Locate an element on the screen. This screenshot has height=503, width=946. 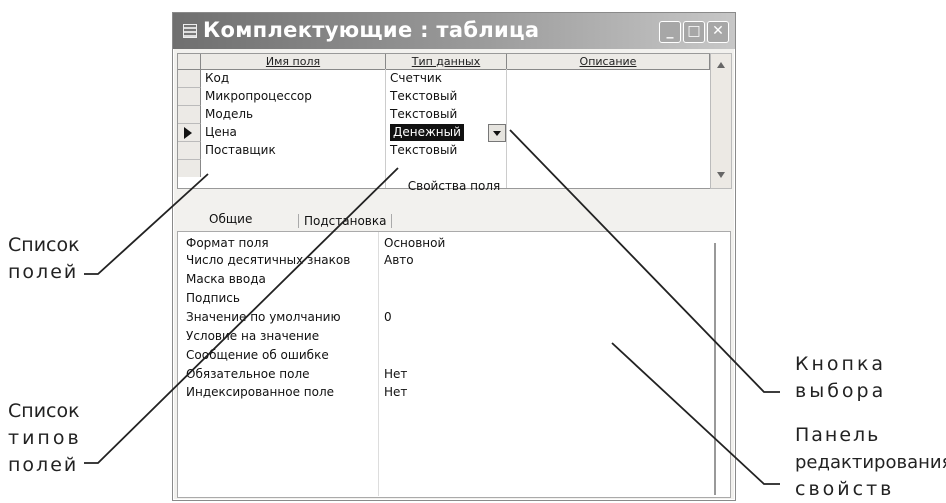
callout-edit-panel: Панель редактирования свойств is located at coordinates (870, 462).